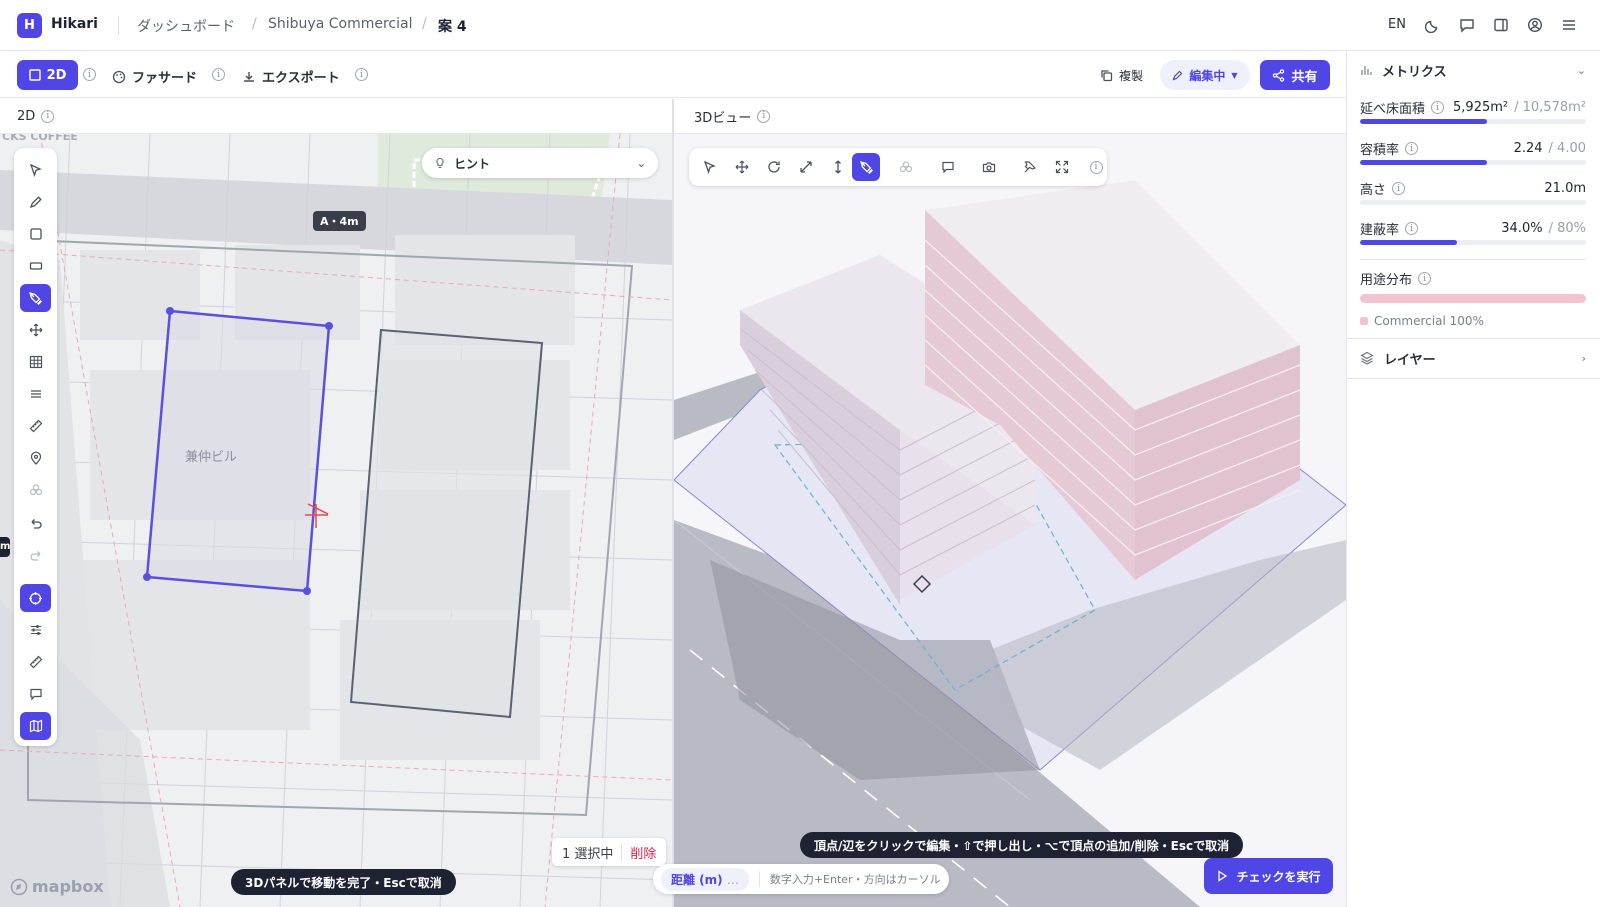 The height and width of the screenshot is (907, 1600). Describe the element at coordinates (35, 630) in the screenshot. I see `sliders-icon` at that location.